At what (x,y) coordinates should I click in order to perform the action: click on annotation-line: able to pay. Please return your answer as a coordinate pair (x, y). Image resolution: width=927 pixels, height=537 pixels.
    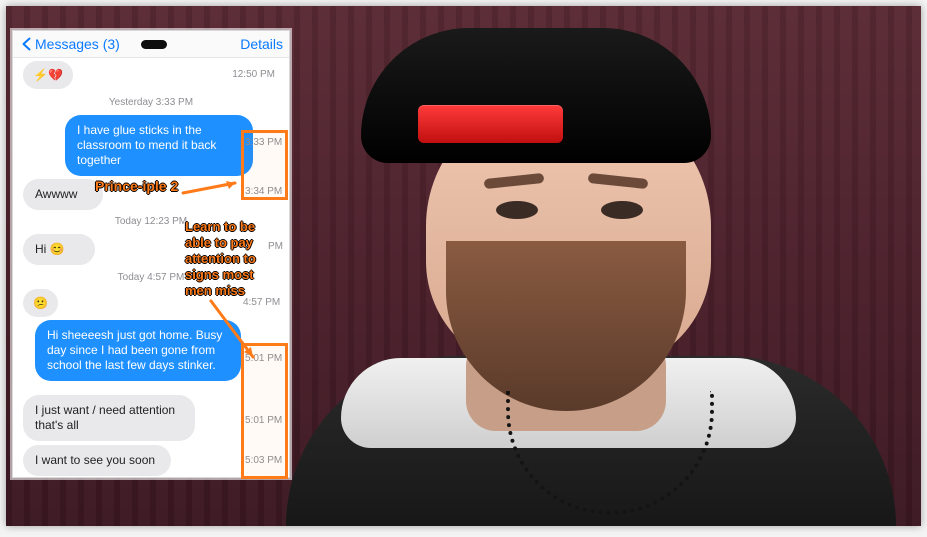
    Looking at the image, I should click on (219, 242).